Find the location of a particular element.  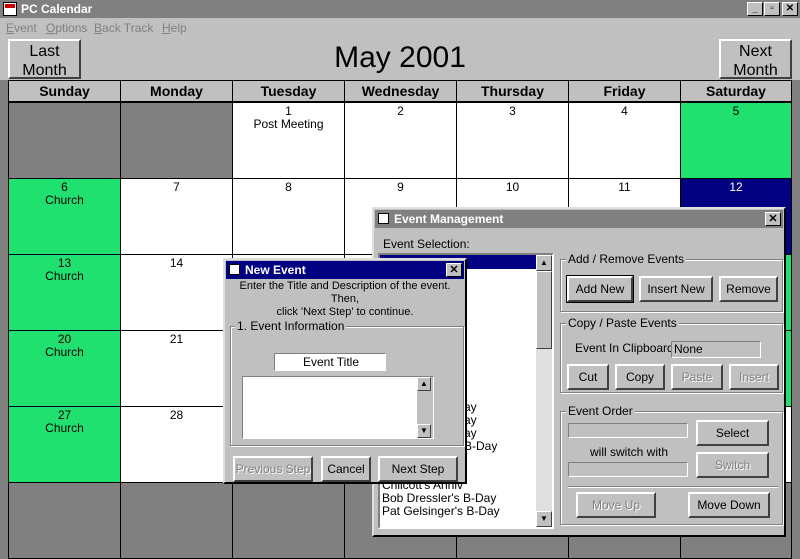

last-month-button: Last Month is located at coordinates (44, 59).